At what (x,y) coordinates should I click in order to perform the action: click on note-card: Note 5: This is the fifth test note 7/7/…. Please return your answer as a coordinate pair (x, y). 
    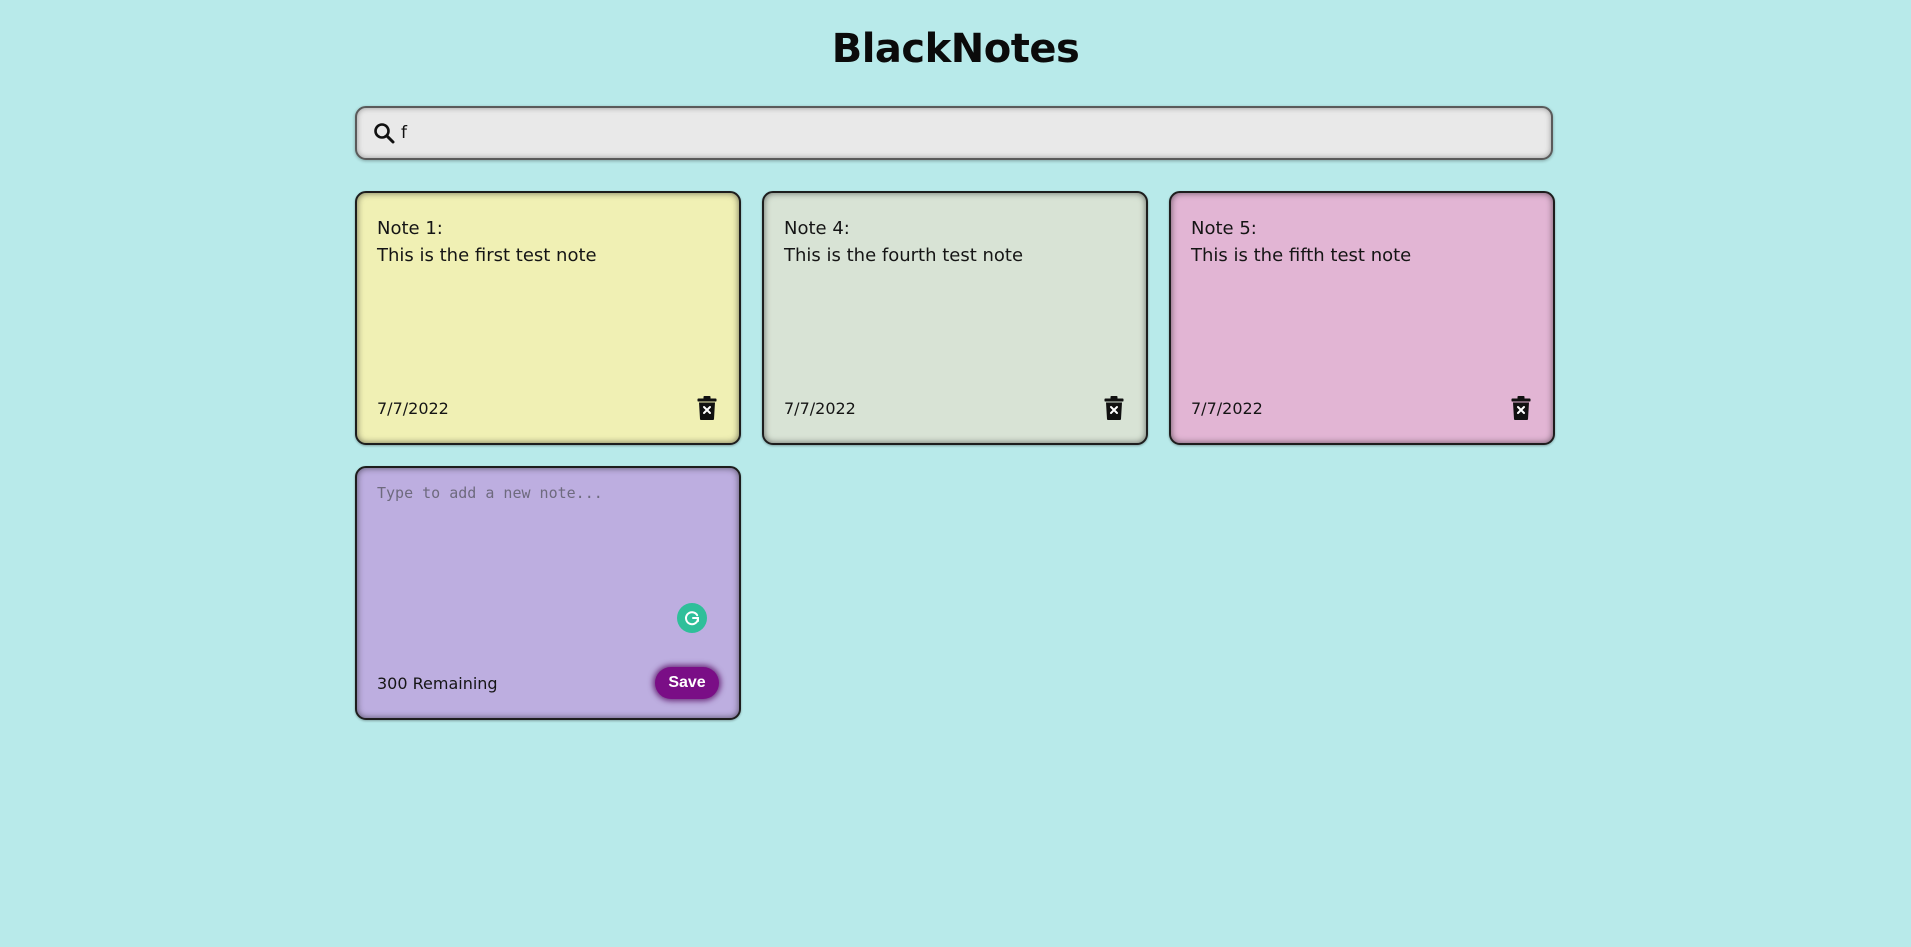
    Looking at the image, I should click on (1362, 318).